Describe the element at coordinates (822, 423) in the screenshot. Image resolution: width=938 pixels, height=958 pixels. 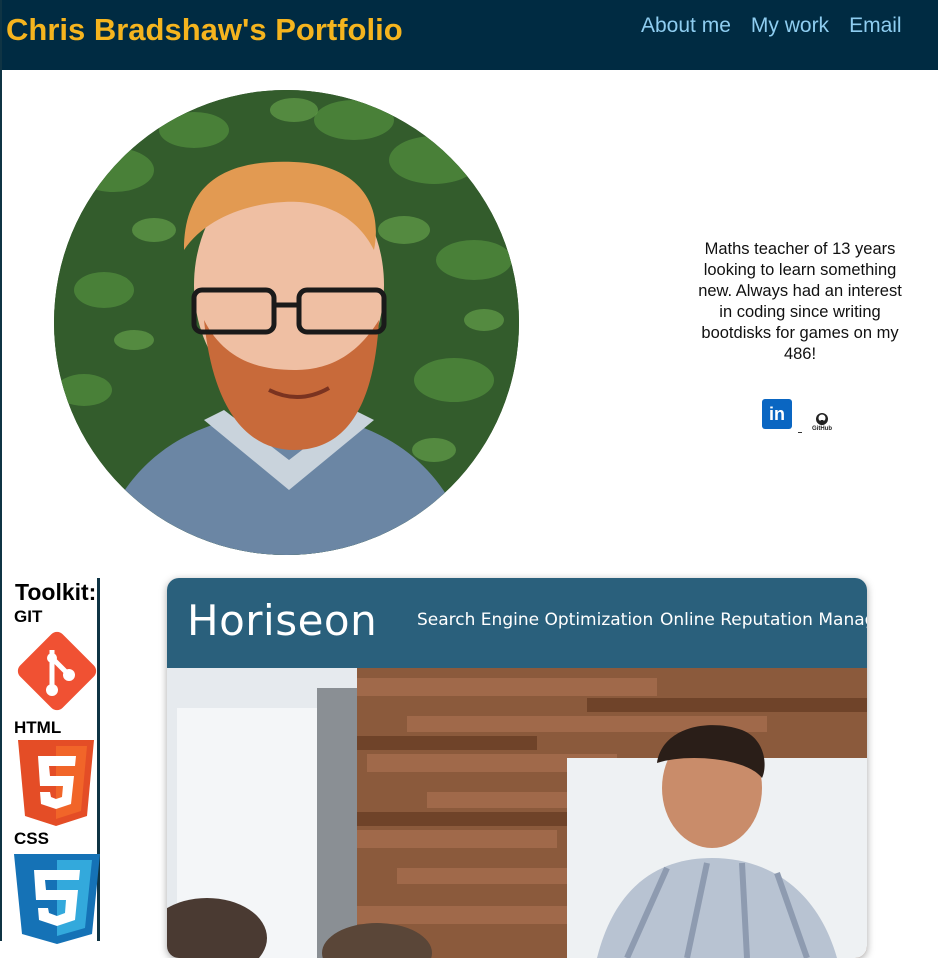
I see `github-icon: GitHub` at that location.